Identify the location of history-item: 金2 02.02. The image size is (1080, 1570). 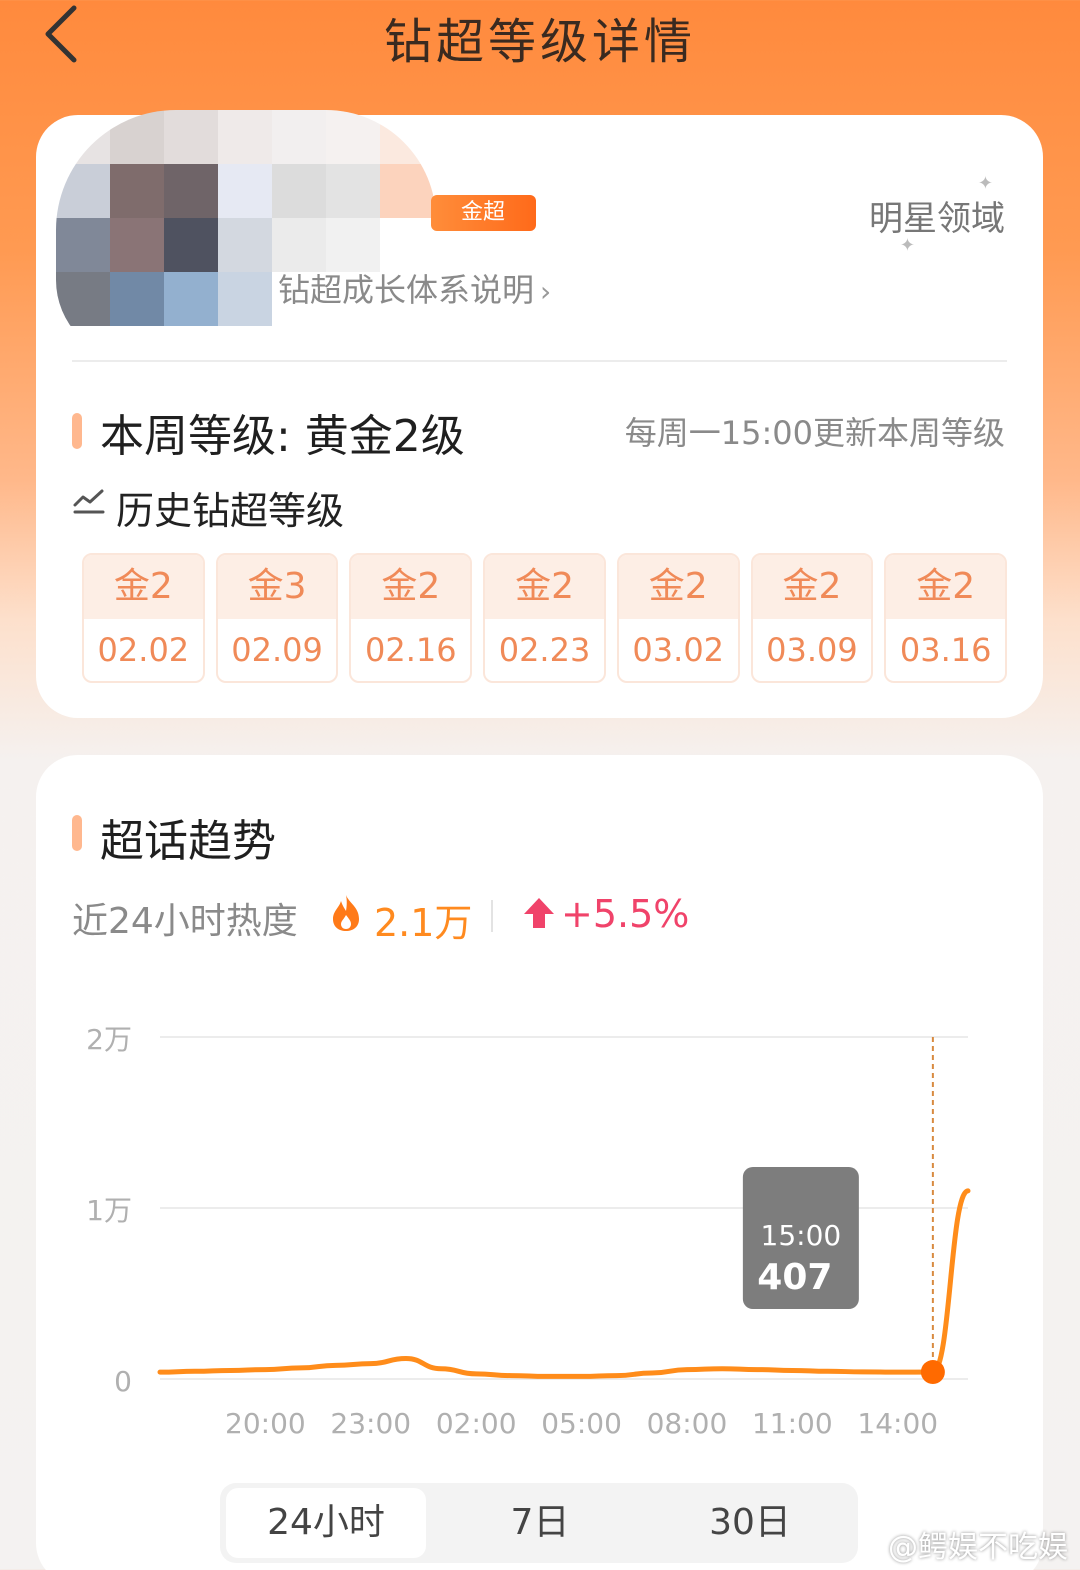
(143, 618).